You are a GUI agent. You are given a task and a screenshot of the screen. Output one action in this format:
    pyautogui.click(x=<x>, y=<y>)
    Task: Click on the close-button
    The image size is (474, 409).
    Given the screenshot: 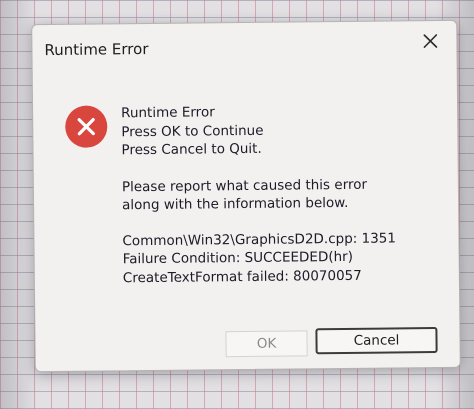 What is the action you would take?
    pyautogui.click(x=430, y=41)
    